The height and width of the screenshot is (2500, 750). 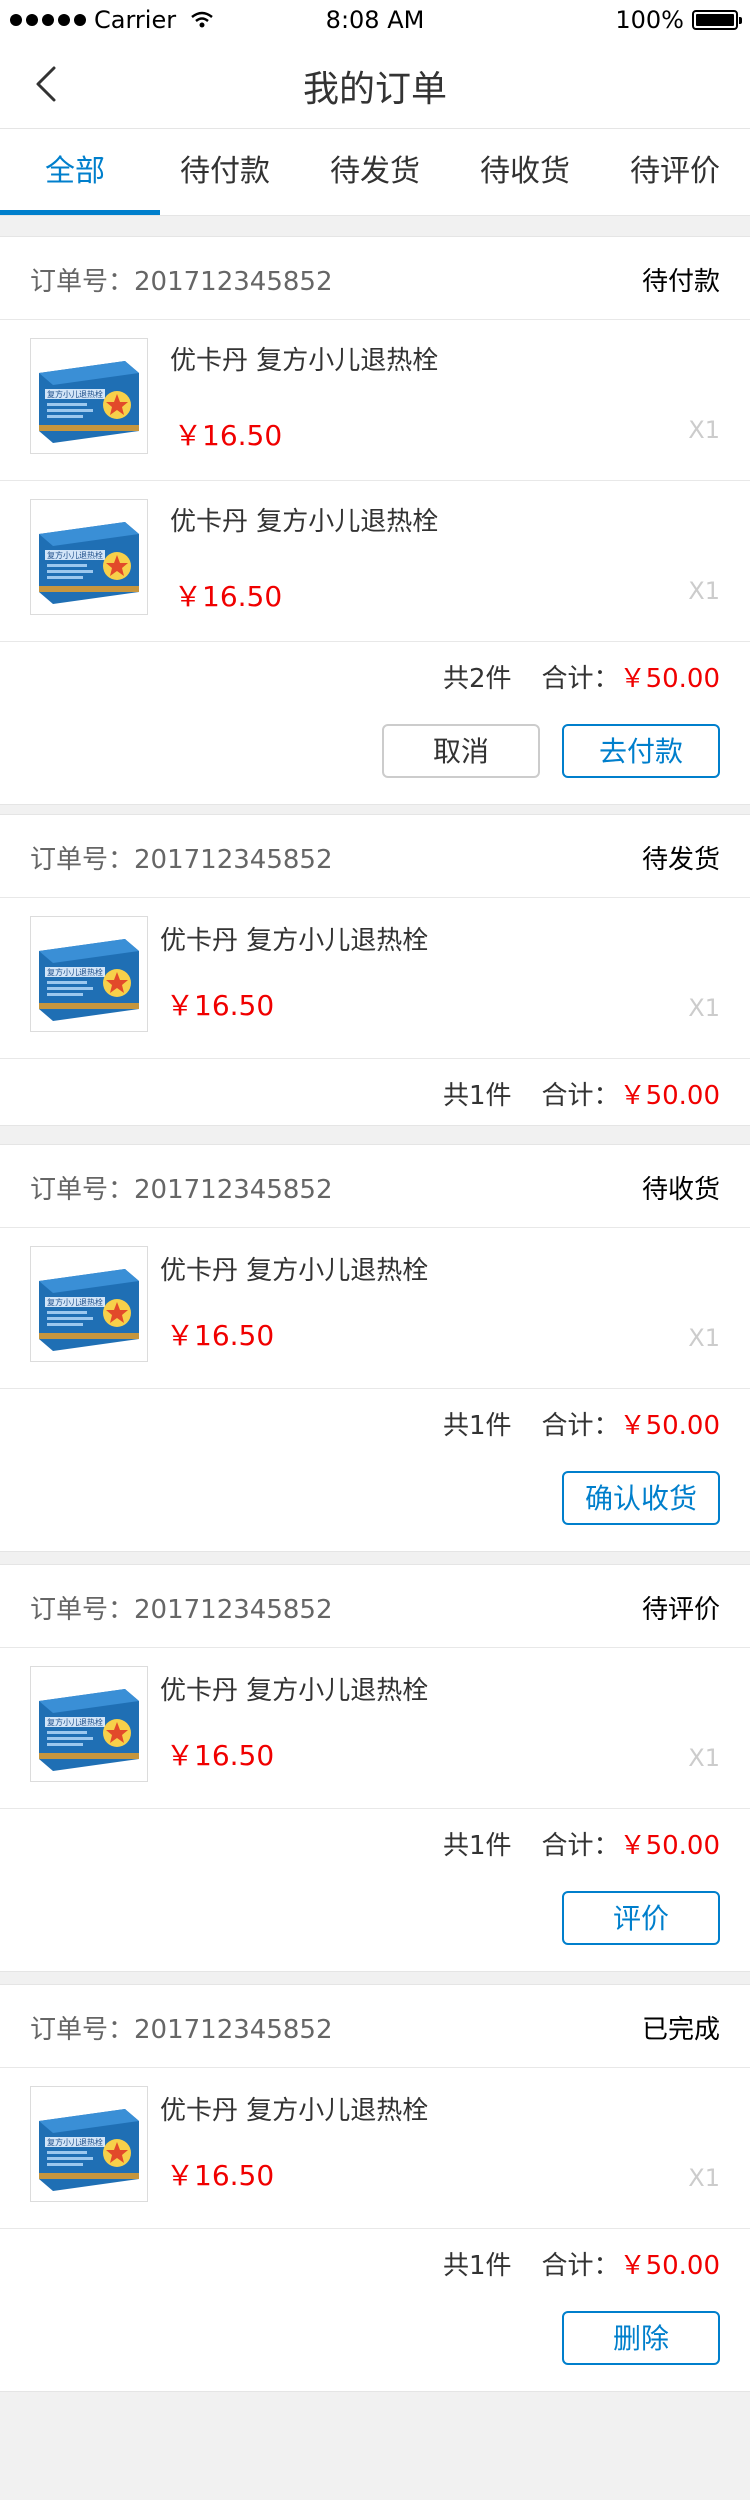 What do you see at coordinates (680, 1190) in the screenshot?
I see `order-status: 待收货` at bounding box center [680, 1190].